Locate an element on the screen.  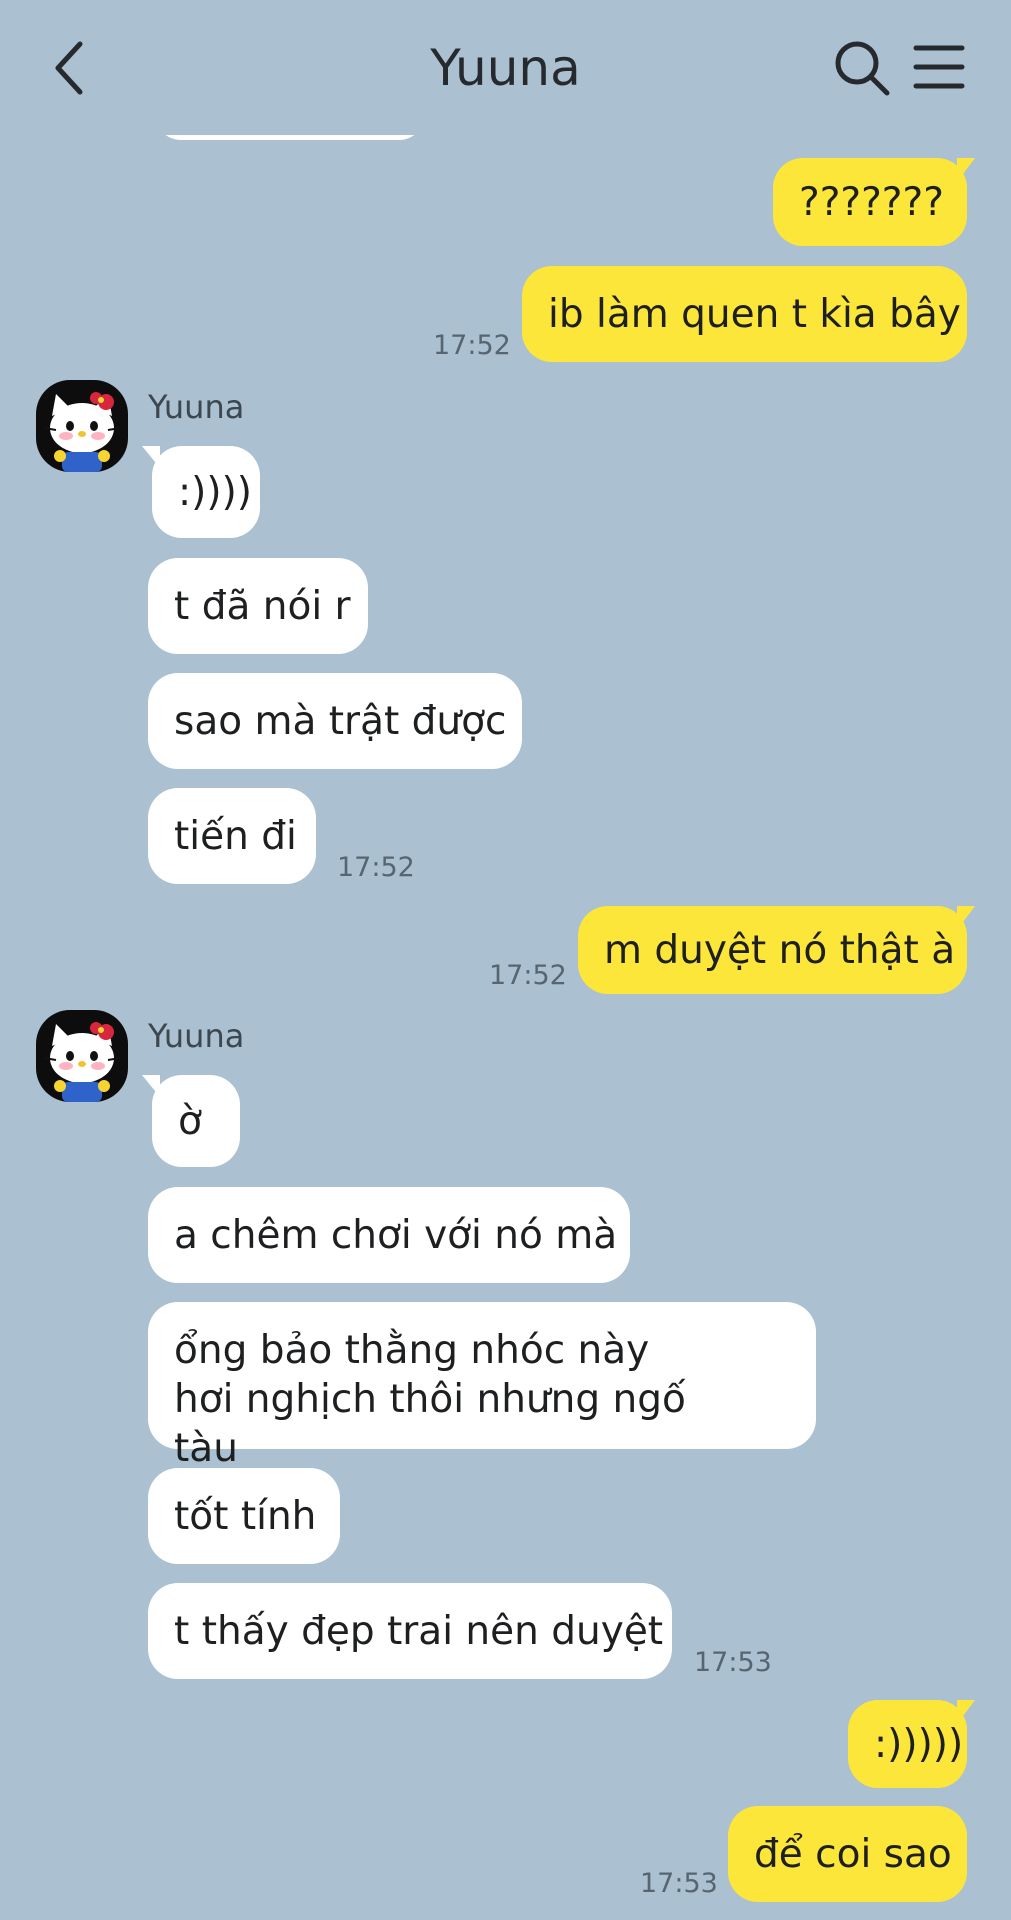
message-bubble-incoming: t thấy đẹp trai nên duyệt is located at coordinates (410, 1631).